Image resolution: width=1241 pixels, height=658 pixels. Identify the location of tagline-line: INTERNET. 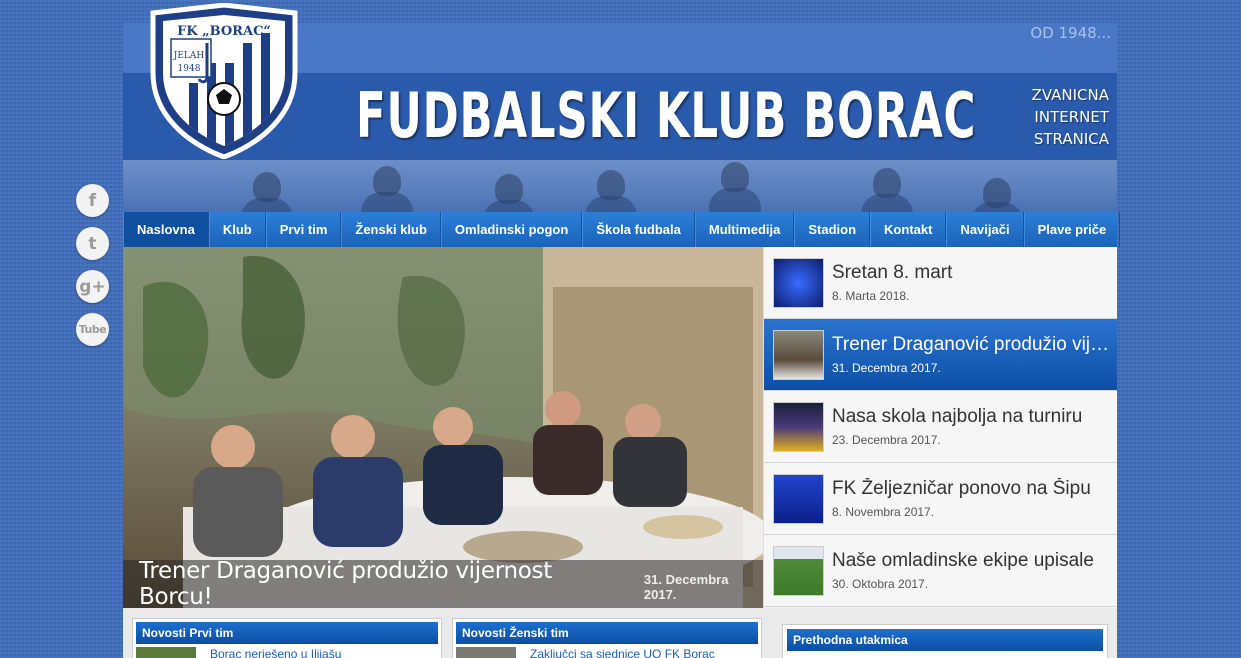
(1071, 117).